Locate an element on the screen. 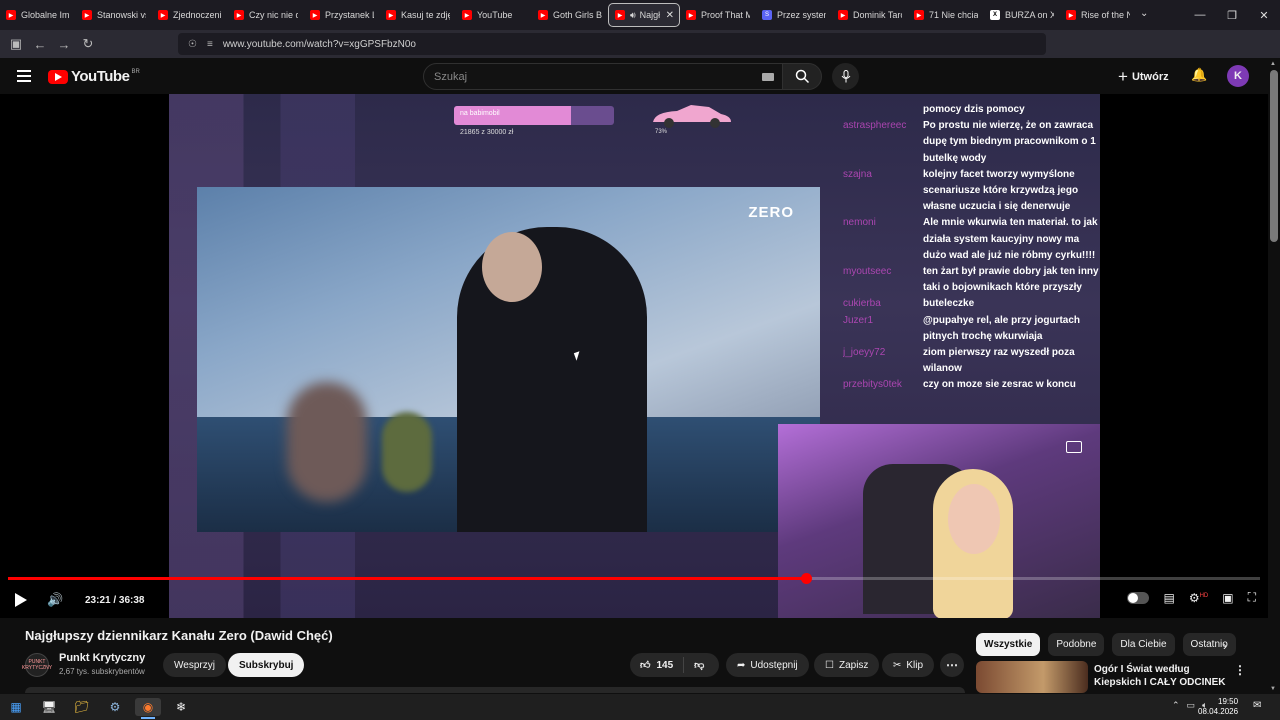 Image resolution: width=1280 pixels, height=720 pixels. miniplayer-icon is located at coordinates (1074, 447).